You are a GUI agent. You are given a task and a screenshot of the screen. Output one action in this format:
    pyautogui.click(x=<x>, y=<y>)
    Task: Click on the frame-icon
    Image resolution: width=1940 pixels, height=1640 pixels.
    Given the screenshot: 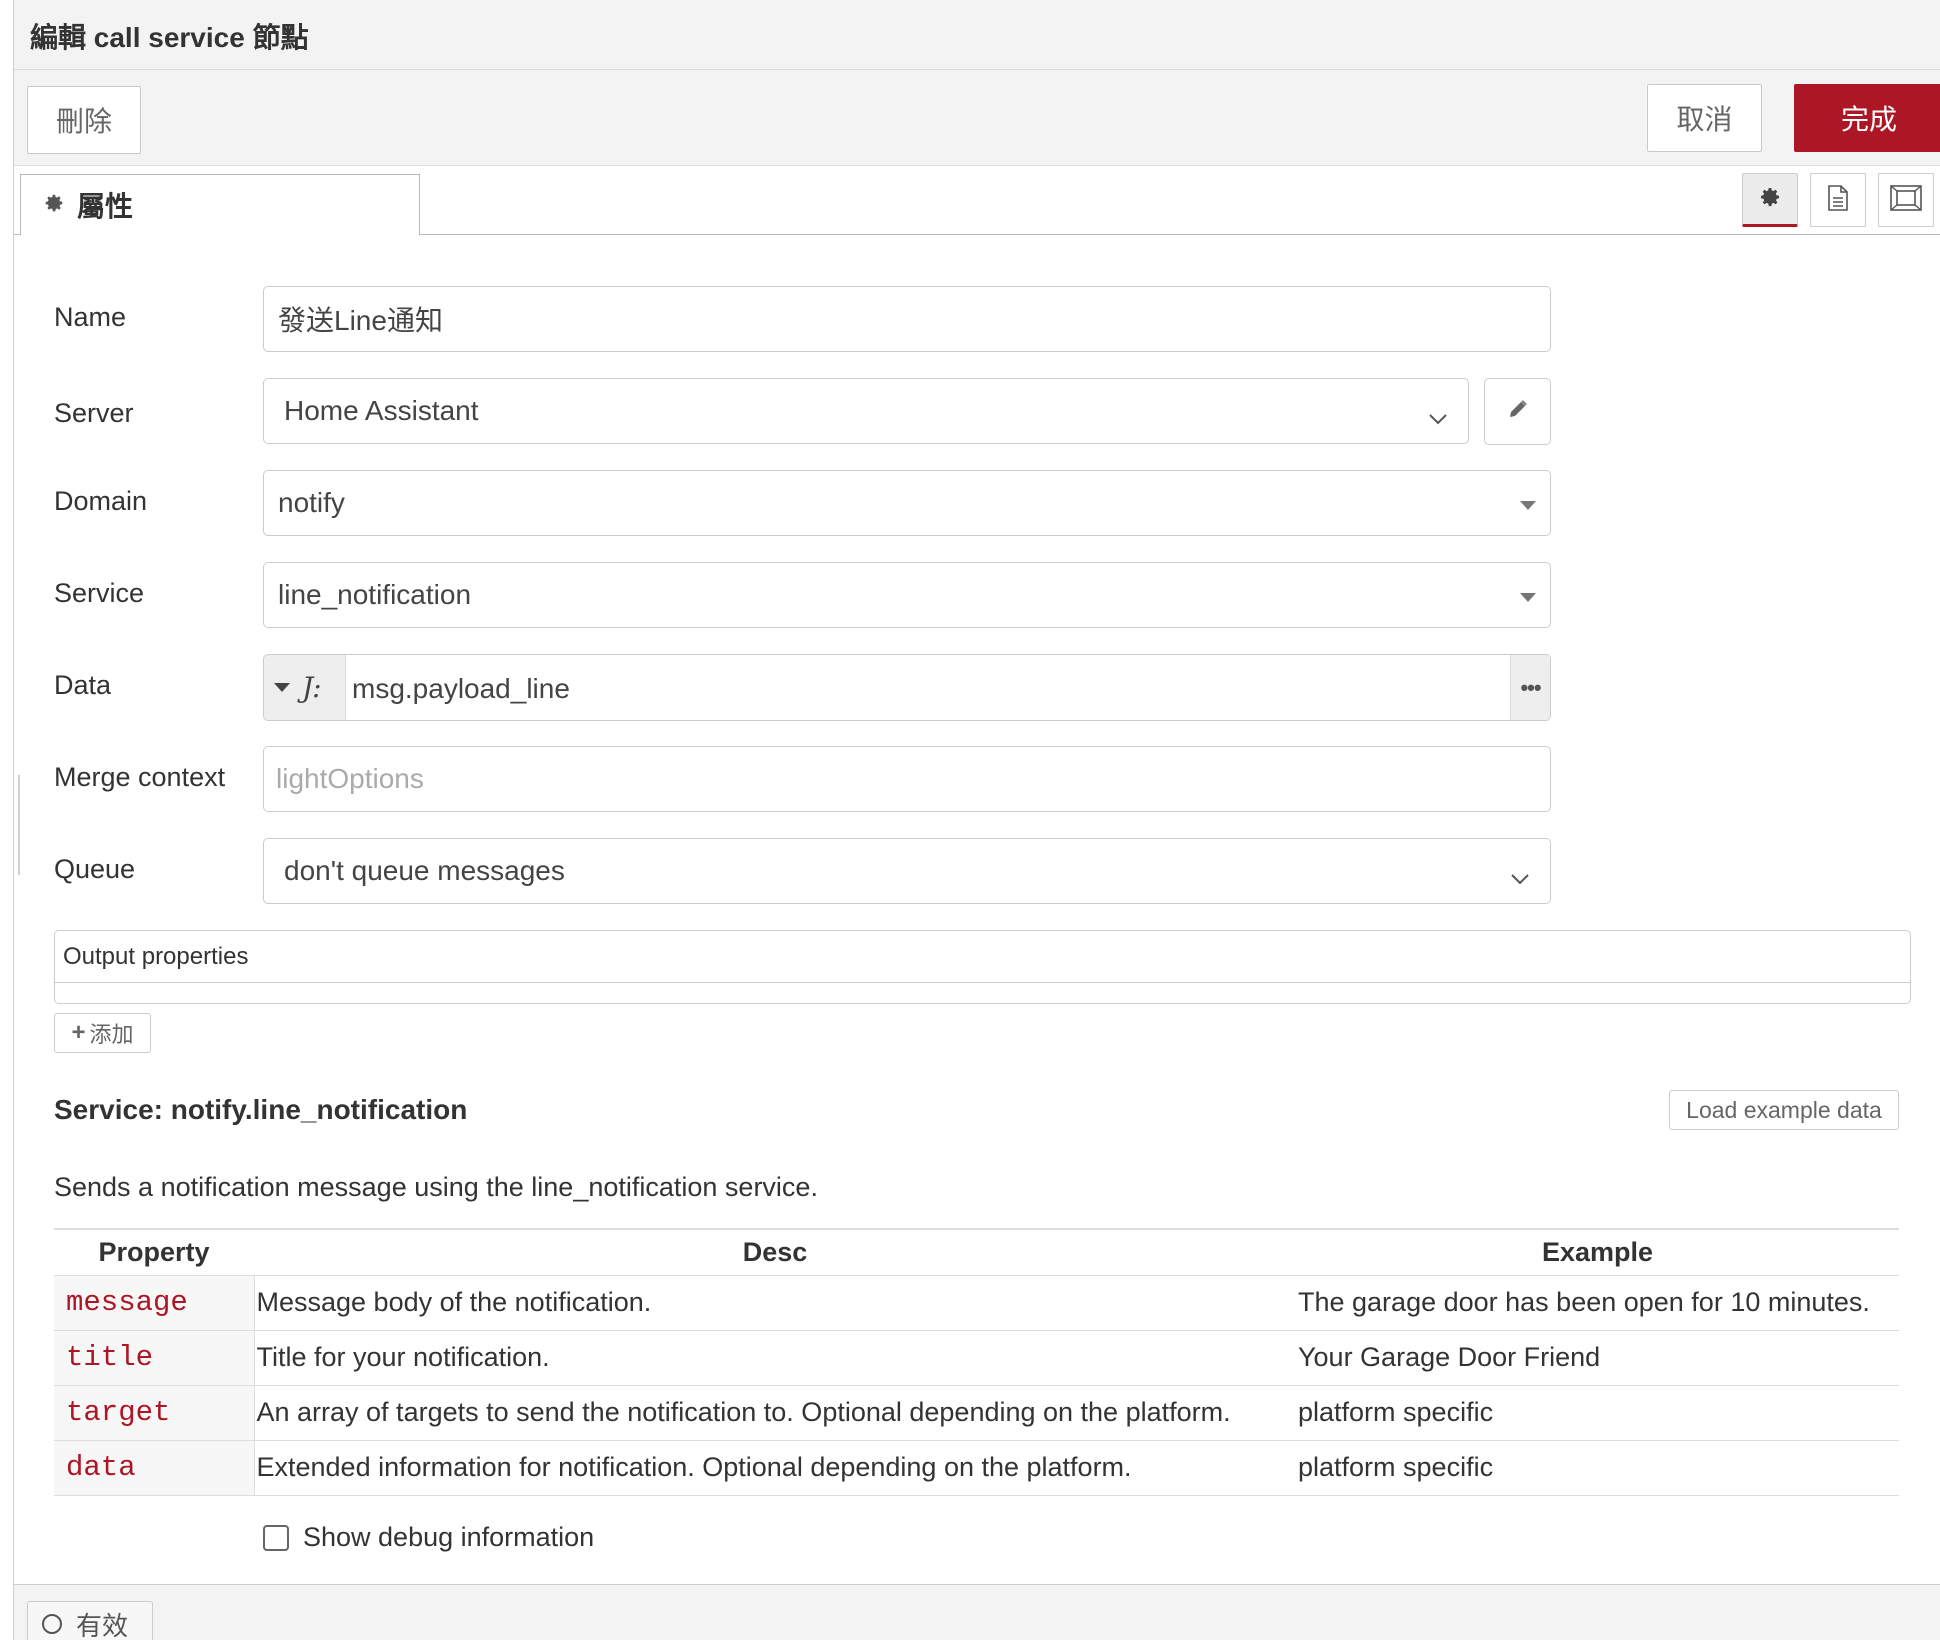 What is the action you would take?
    pyautogui.click(x=1906, y=200)
    